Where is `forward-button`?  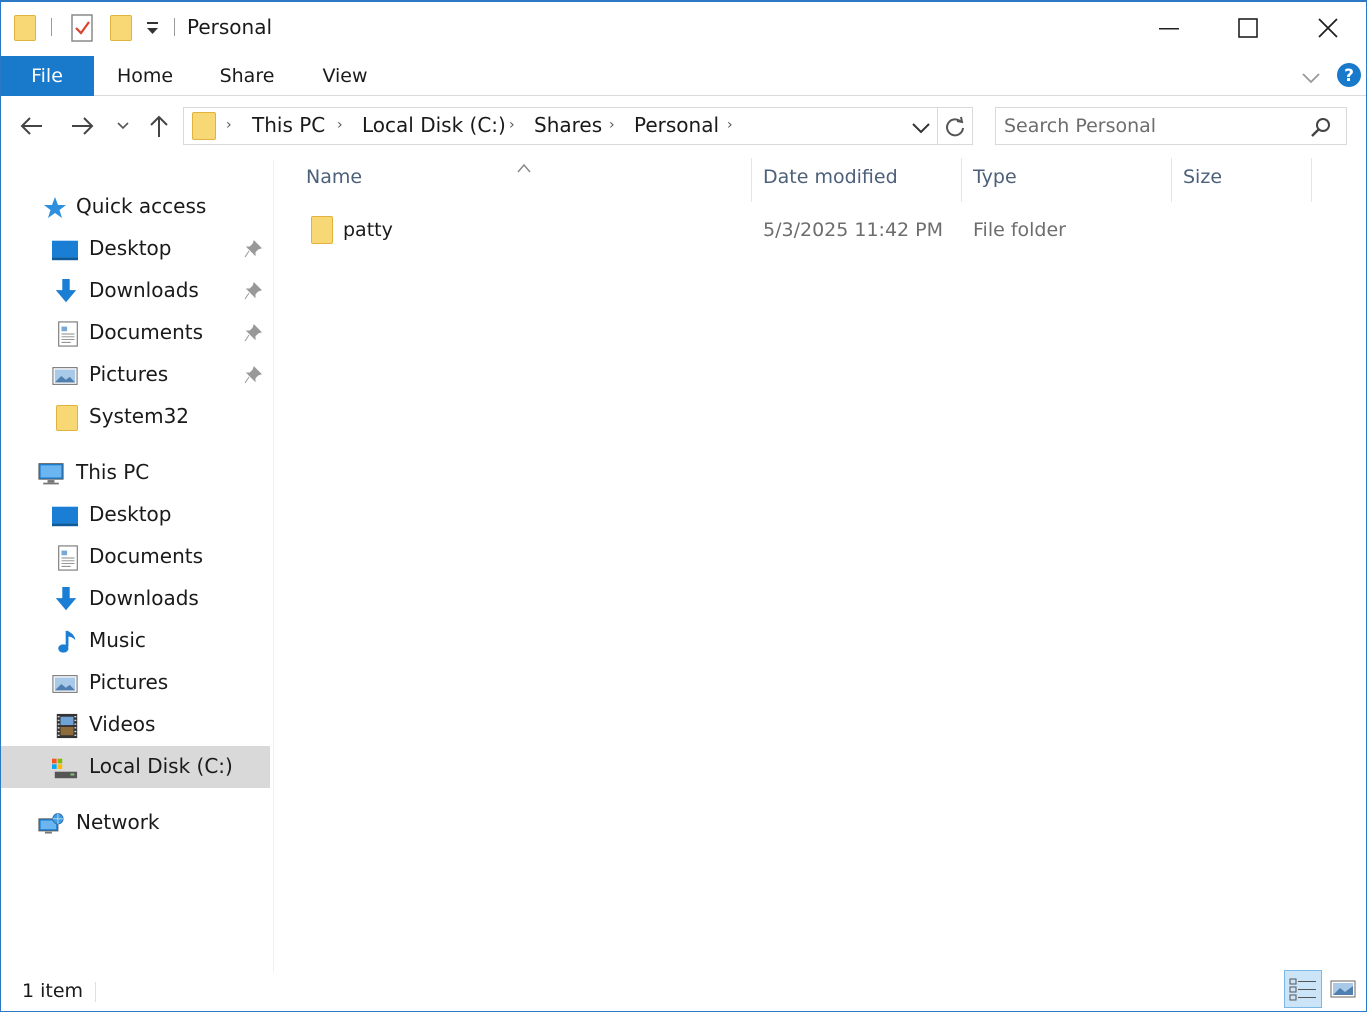
forward-button is located at coordinates (83, 126).